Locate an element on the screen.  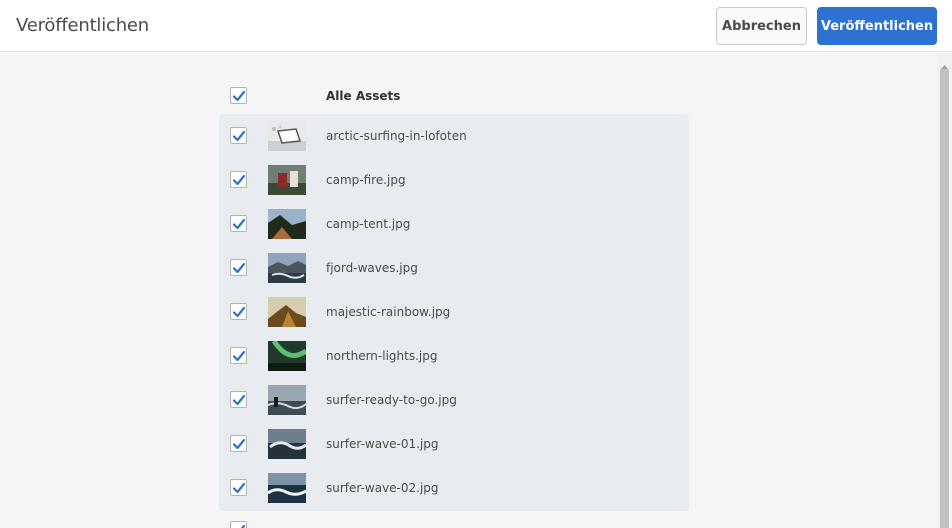
select-all-label: Alle Assets is located at coordinates (363, 96).